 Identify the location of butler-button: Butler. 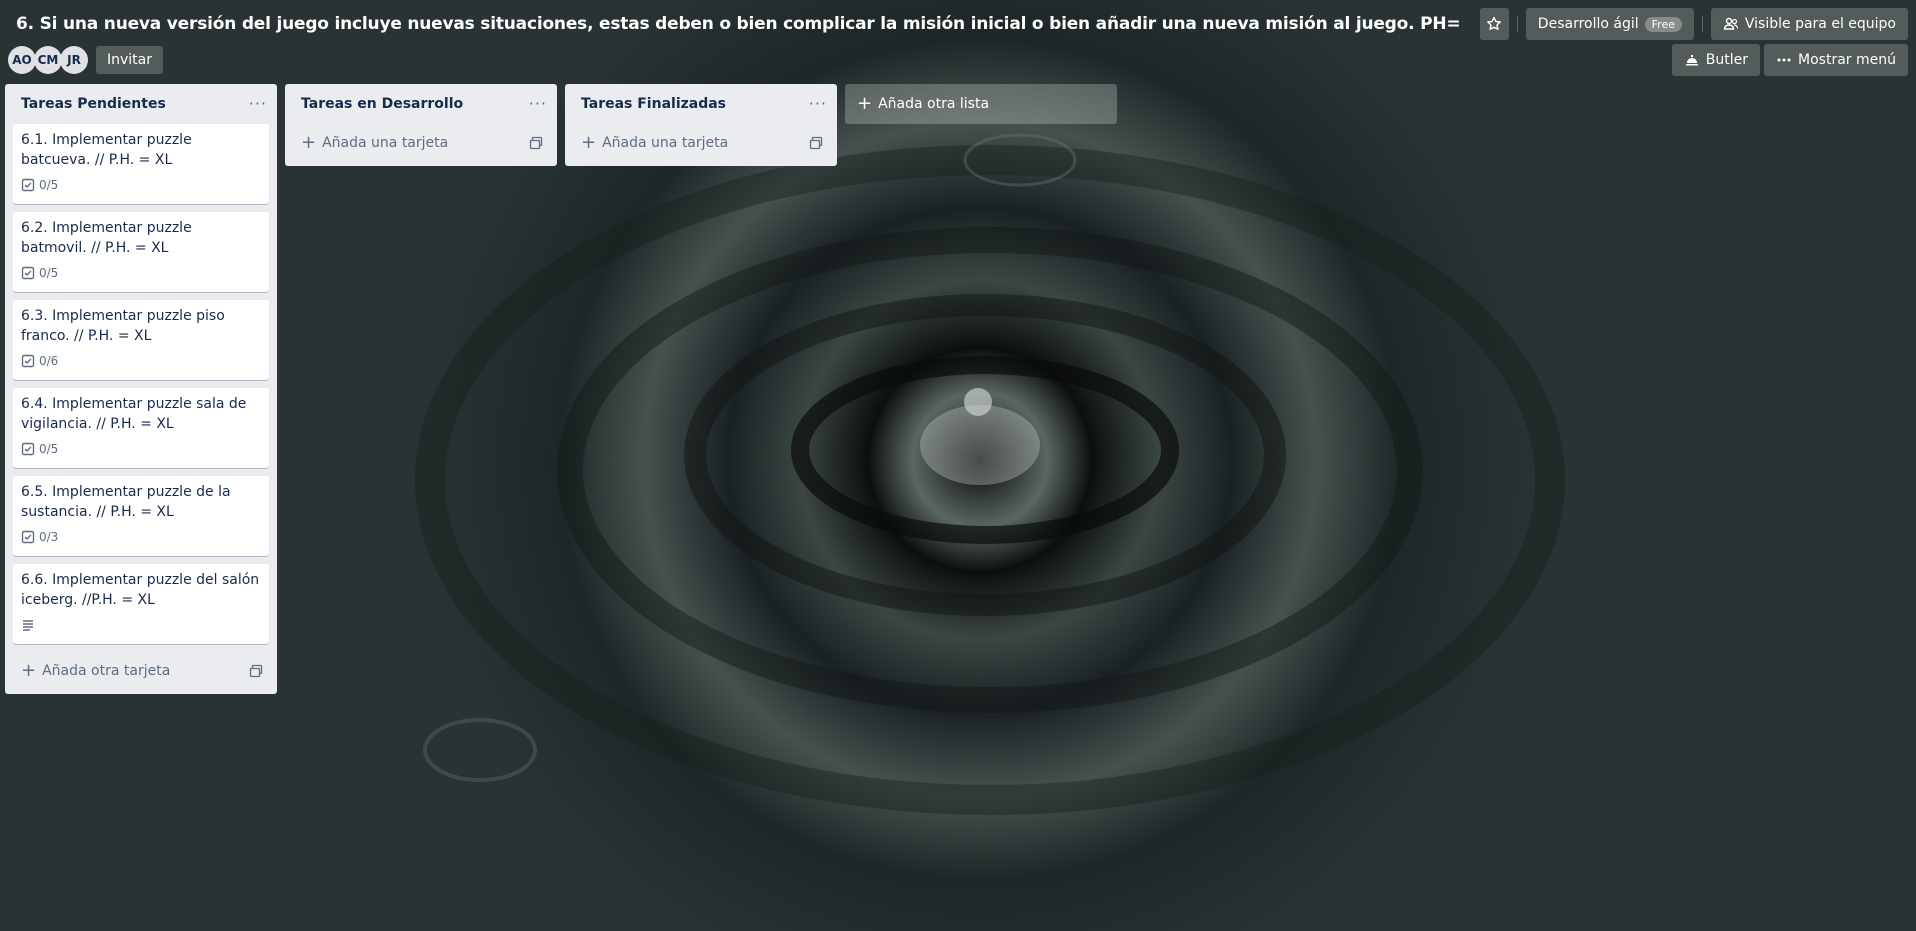
(1716, 60).